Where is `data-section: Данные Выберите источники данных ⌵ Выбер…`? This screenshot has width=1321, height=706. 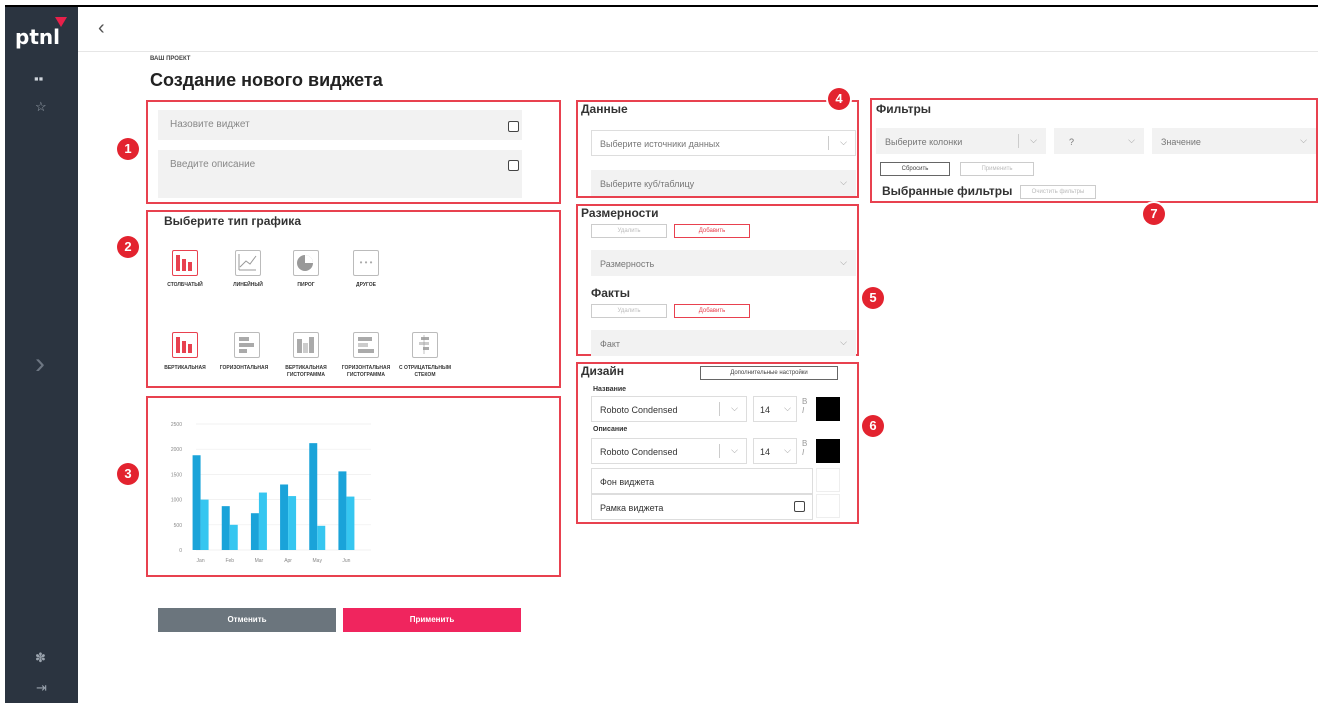 data-section: Данные Выберите источники данных ⌵ Выбер… is located at coordinates (717, 149).